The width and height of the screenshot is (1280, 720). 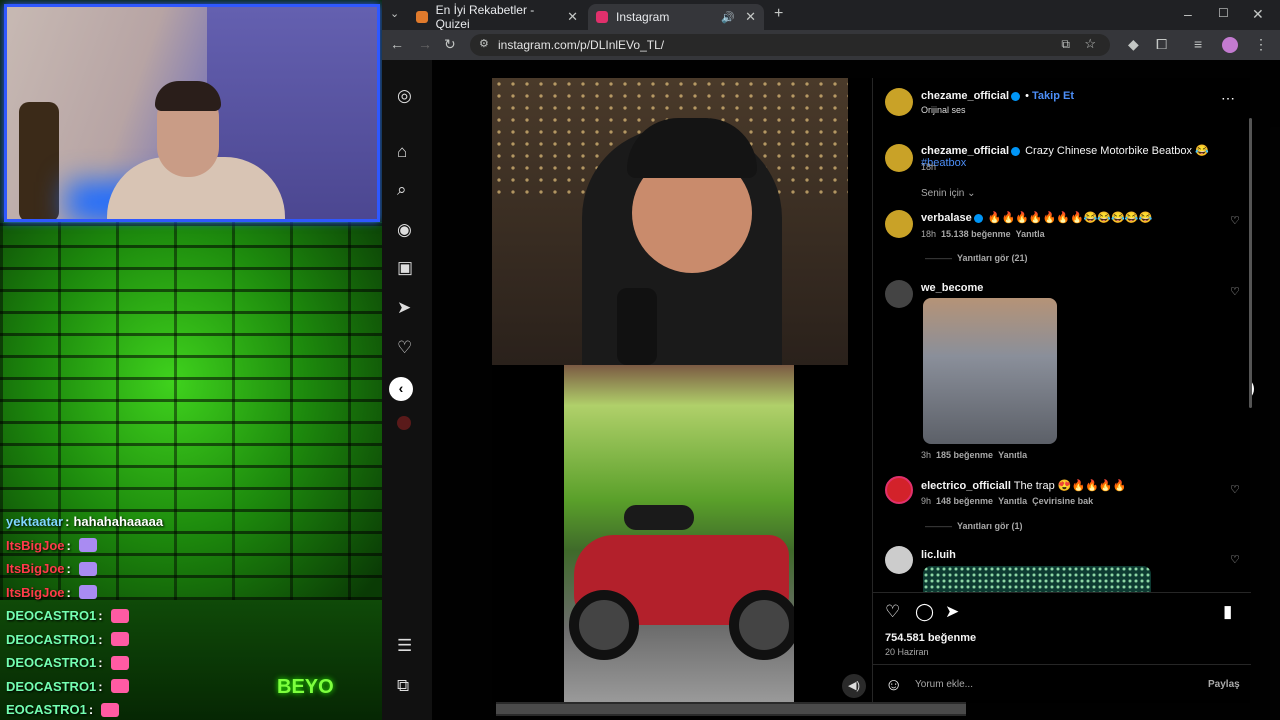 What do you see at coordinates (1037, 218) in the screenshot?
I see `comment-item: verbalase 🔥🔥🔥🔥🔥🔥🔥😂😂😂😂😂` at bounding box center [1037, 218].